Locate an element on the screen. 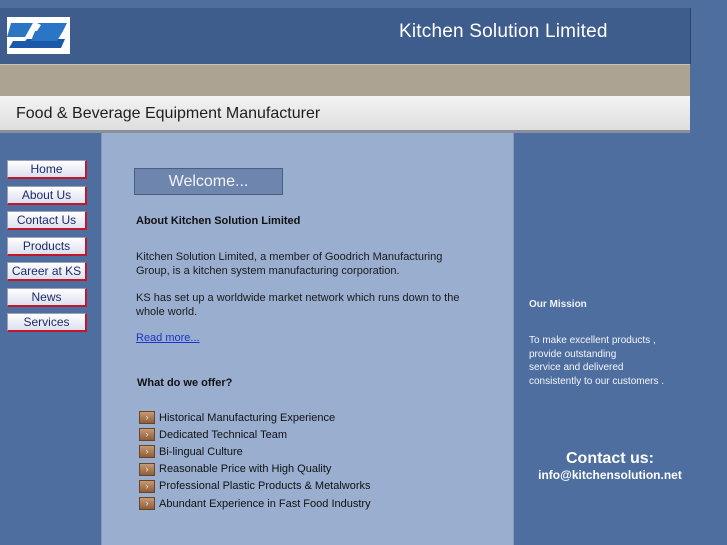  nav-career-button: Career at KS is located at coordinates (47, 271).